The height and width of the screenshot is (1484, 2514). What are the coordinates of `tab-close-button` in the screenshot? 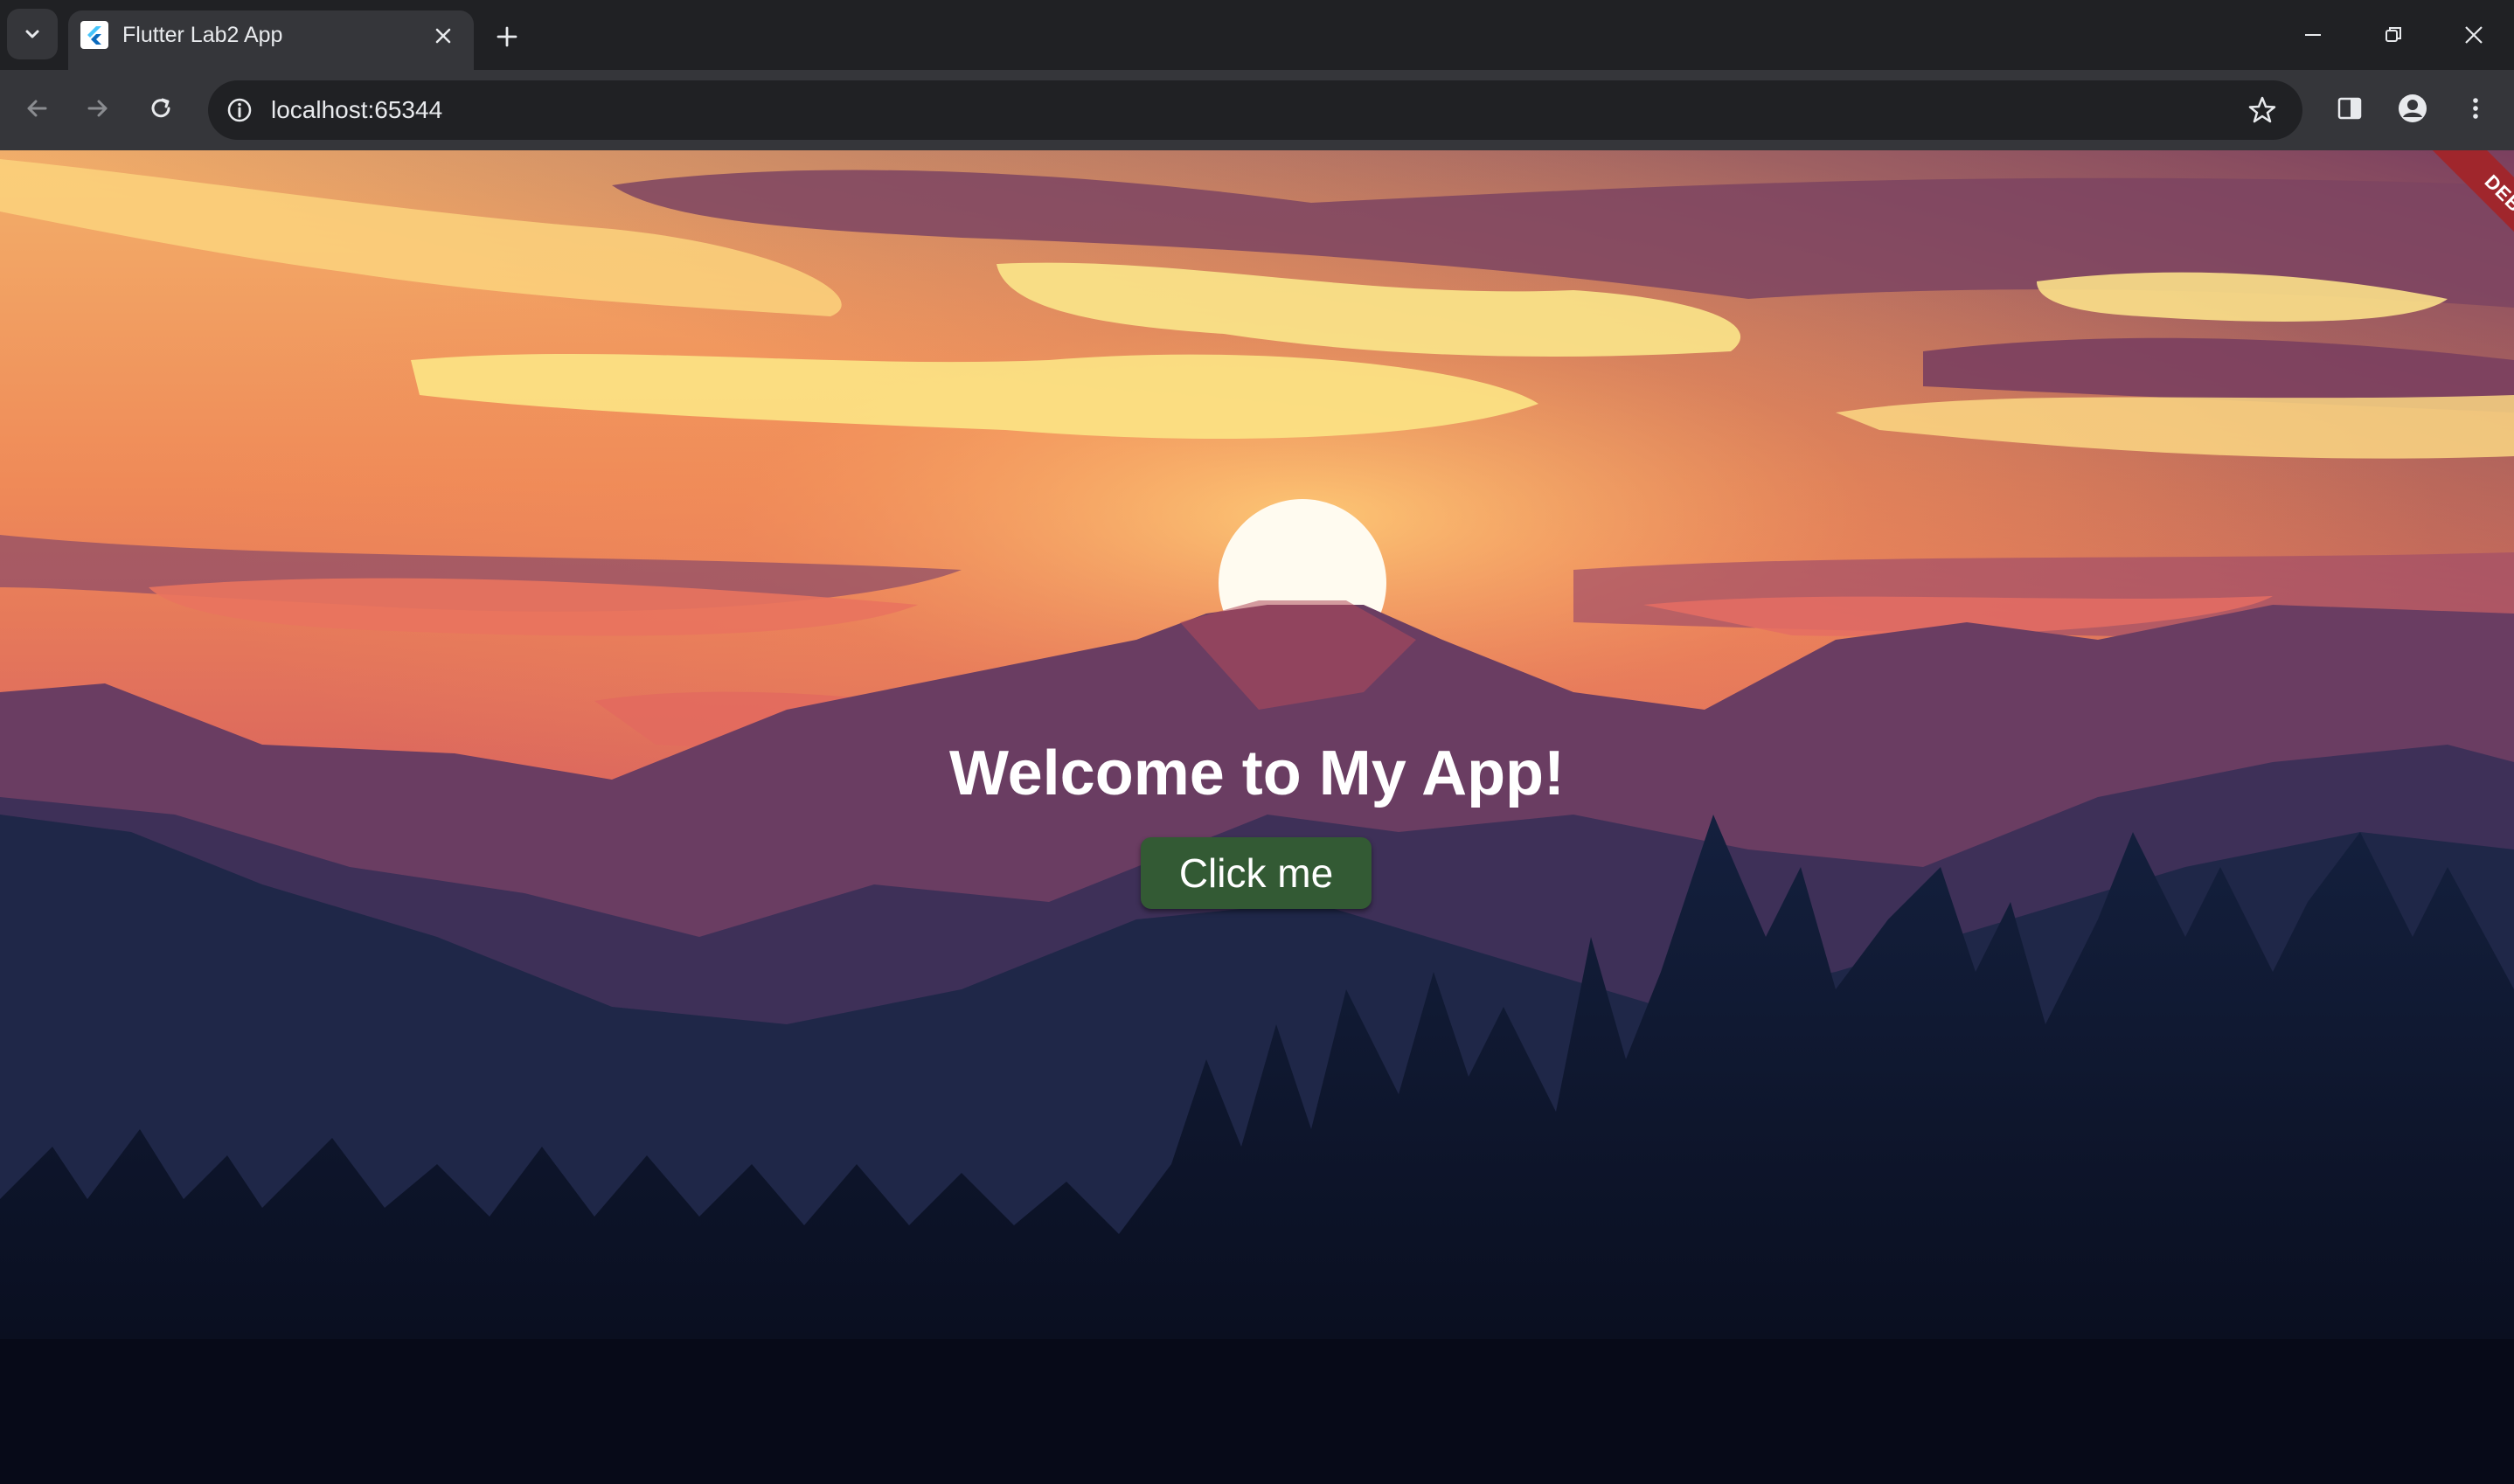 It's located at (443, 35).